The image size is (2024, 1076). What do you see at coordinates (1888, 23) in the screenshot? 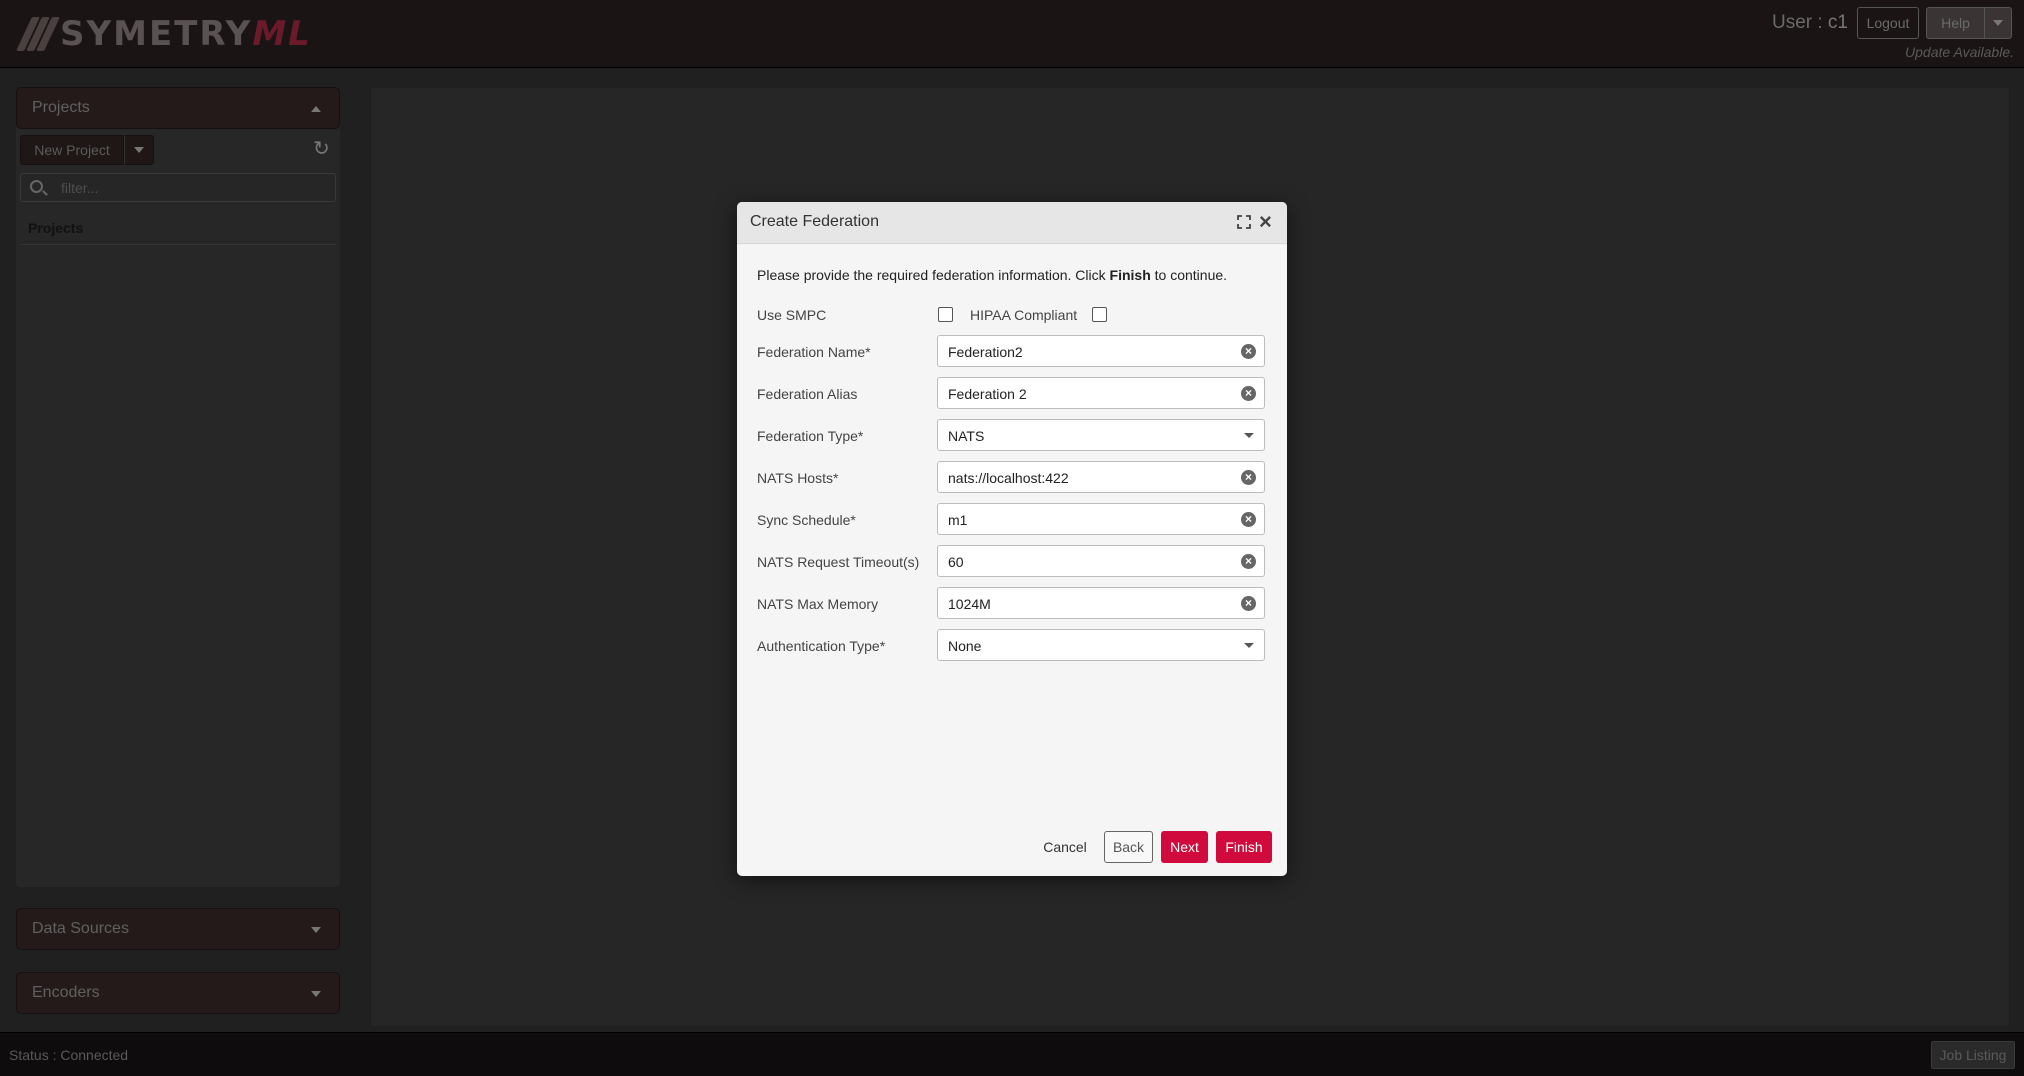
I see `logout-button: Logout` at bounding box center [1888, 23].